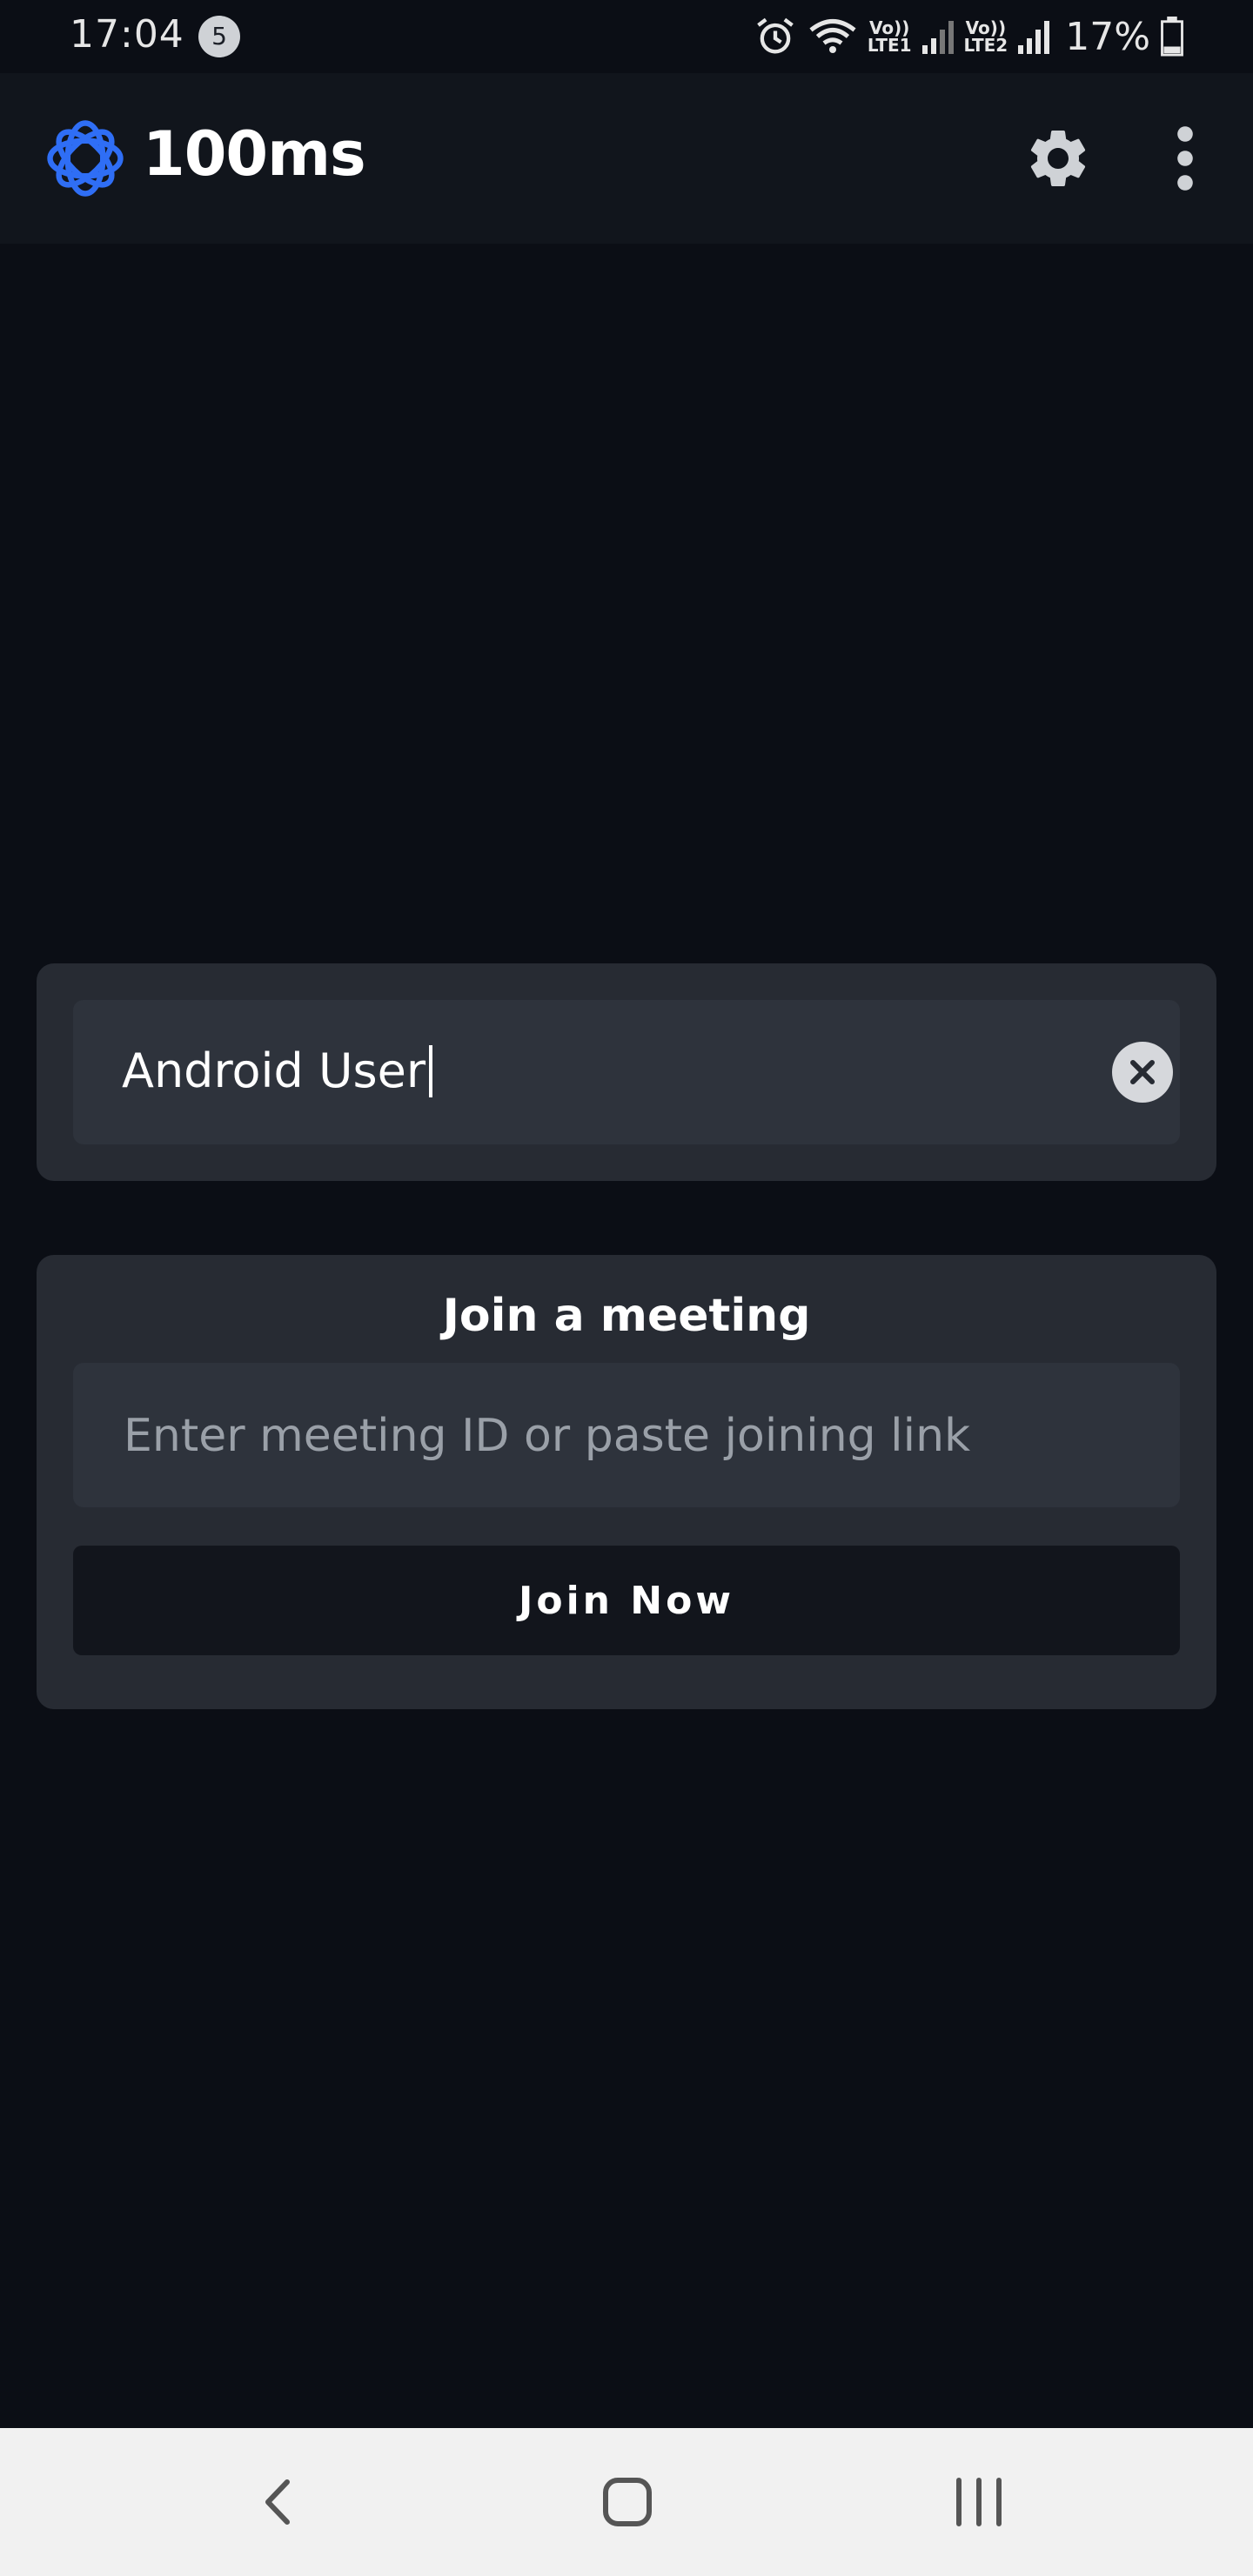 The width and height of the screenshot is (1253, 2576). Describe the element at coordinates (626, 1600) in the screenshot. I see `join-now-button: Join Now` at that location.